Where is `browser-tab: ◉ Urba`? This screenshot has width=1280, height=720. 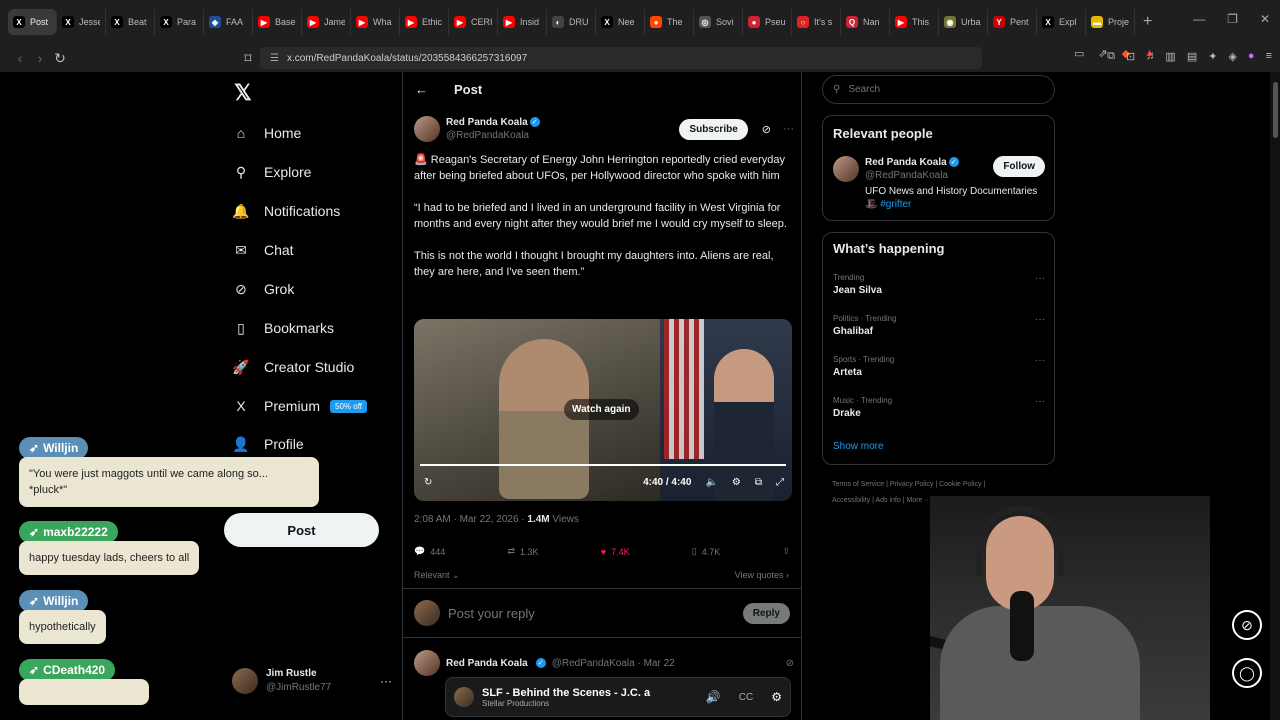 browser-tab: ◉ Urba is located at coordinates (963, 22).